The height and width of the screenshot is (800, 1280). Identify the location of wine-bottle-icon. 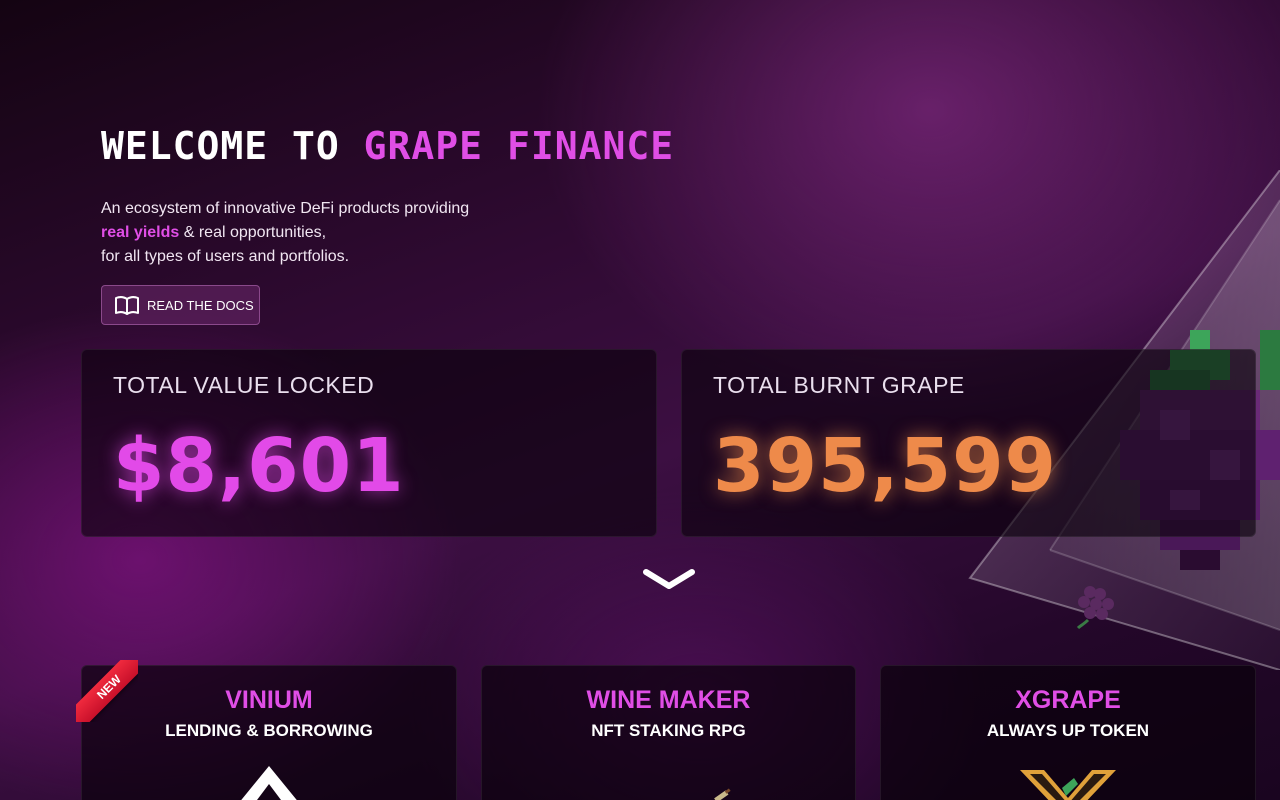
(722, 794).